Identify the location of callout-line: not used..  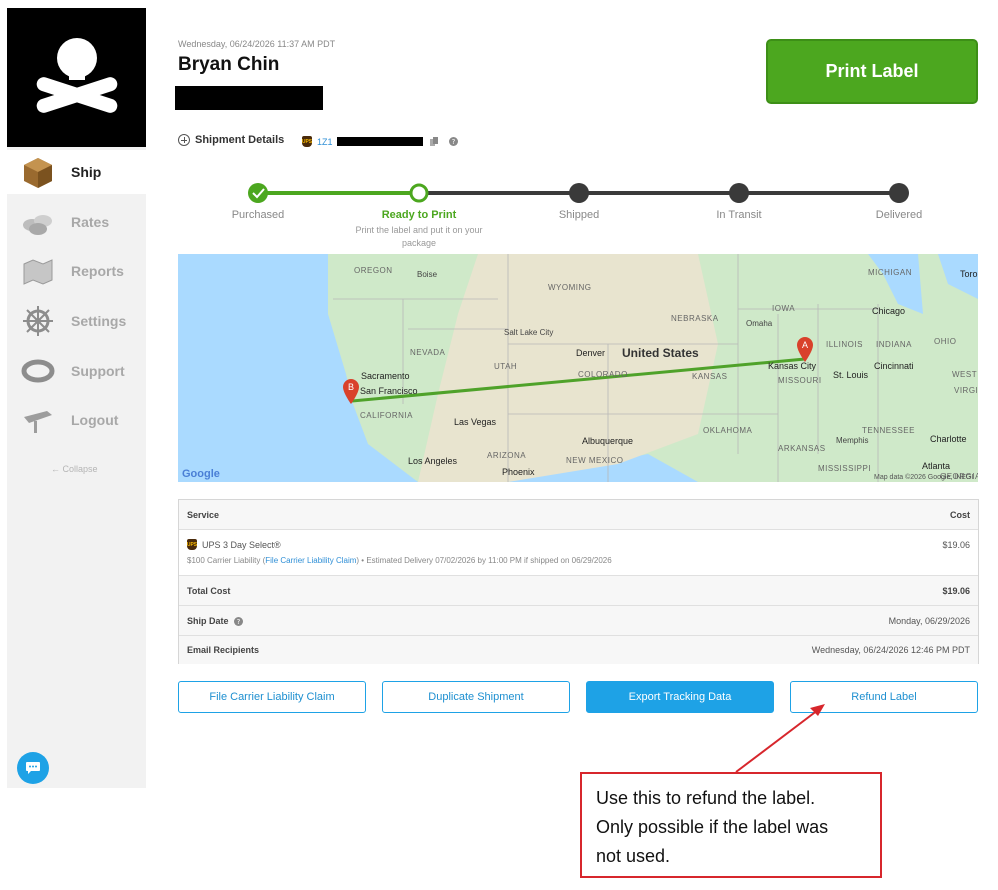
(633, 856).